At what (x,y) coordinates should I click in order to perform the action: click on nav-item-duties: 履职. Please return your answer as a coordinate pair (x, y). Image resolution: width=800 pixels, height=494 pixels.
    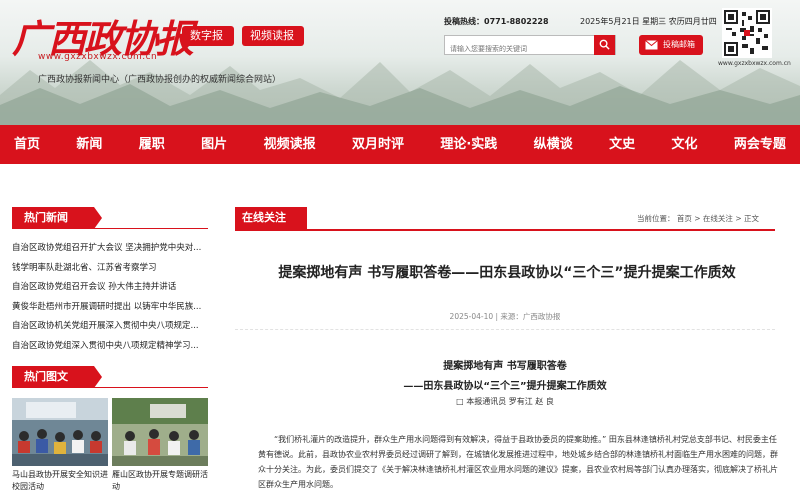
    Looking at the image, I should click on (152, 144).